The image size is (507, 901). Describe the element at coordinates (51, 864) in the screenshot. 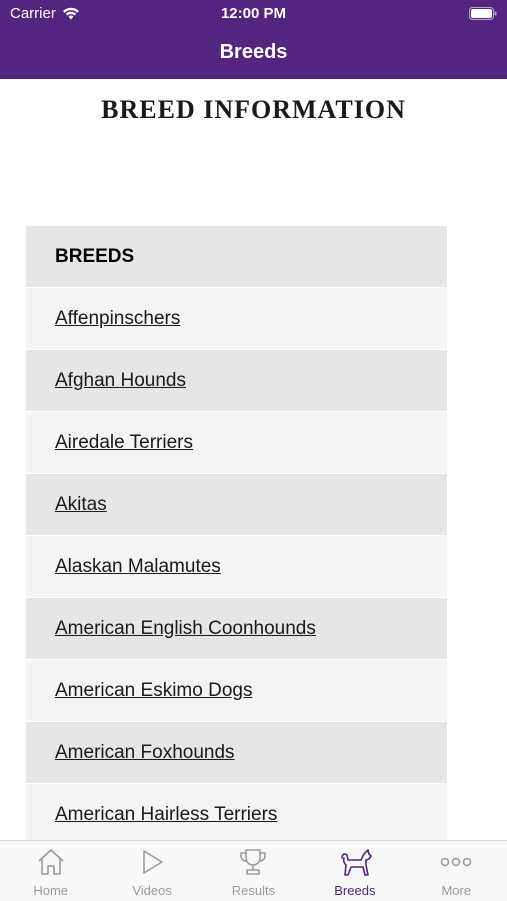

I see `home-icon` at that location.